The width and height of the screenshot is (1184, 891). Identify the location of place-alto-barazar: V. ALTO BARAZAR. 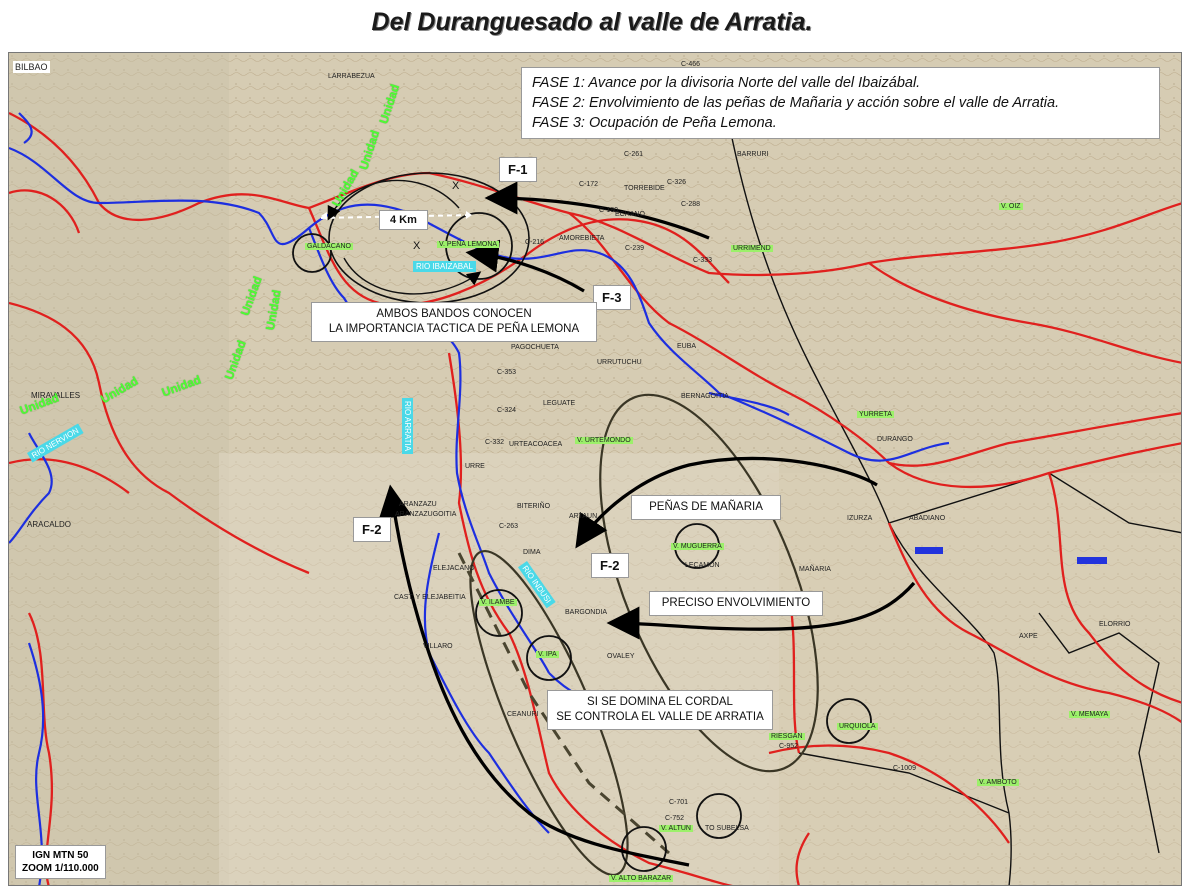
(641, 878).